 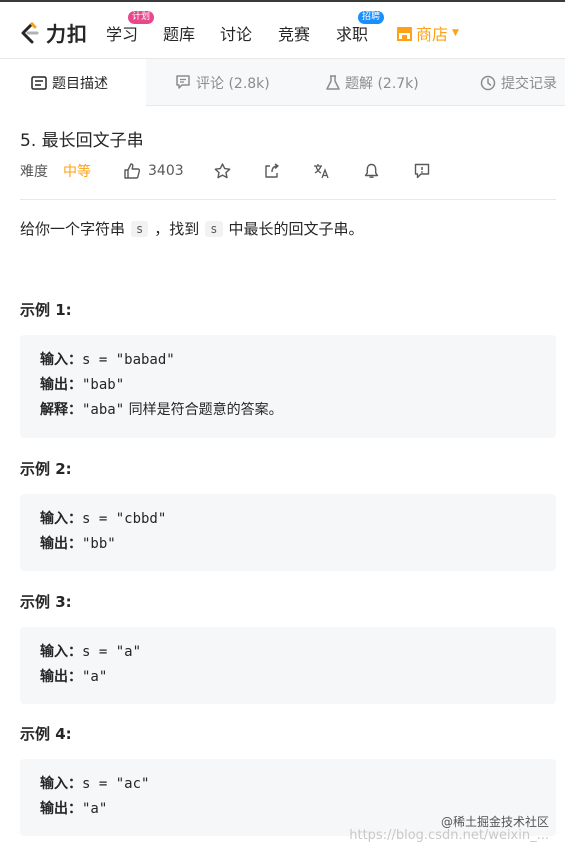 I want to click on nav-item-study: 学习 计划, so click(x=130, y=28).